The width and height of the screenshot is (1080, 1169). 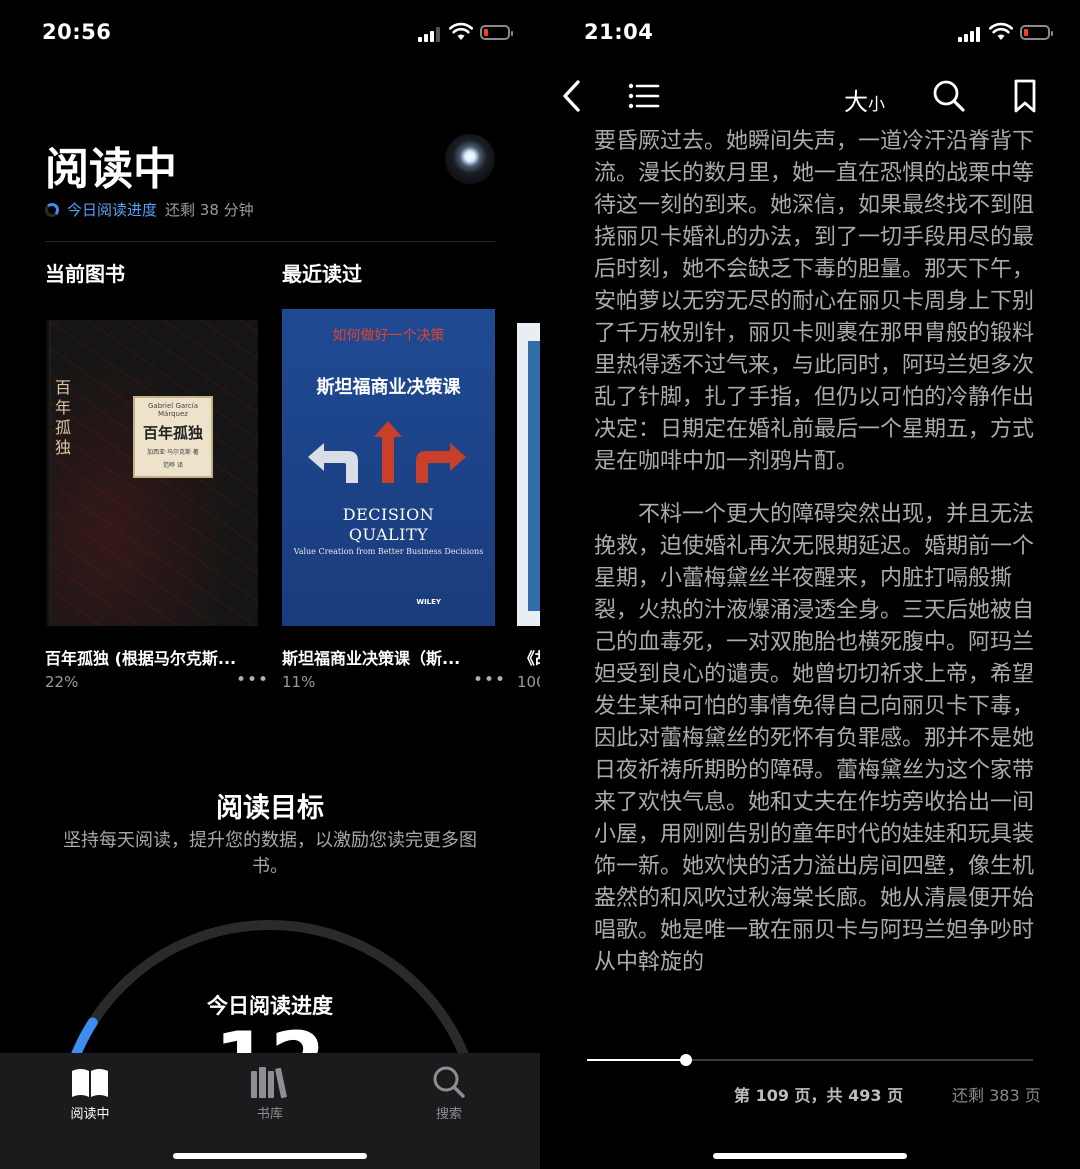 What do you see at coordinates (529, 657) in the screenshot?
I see `book-title: 《故` at bounding box center [529, 657].